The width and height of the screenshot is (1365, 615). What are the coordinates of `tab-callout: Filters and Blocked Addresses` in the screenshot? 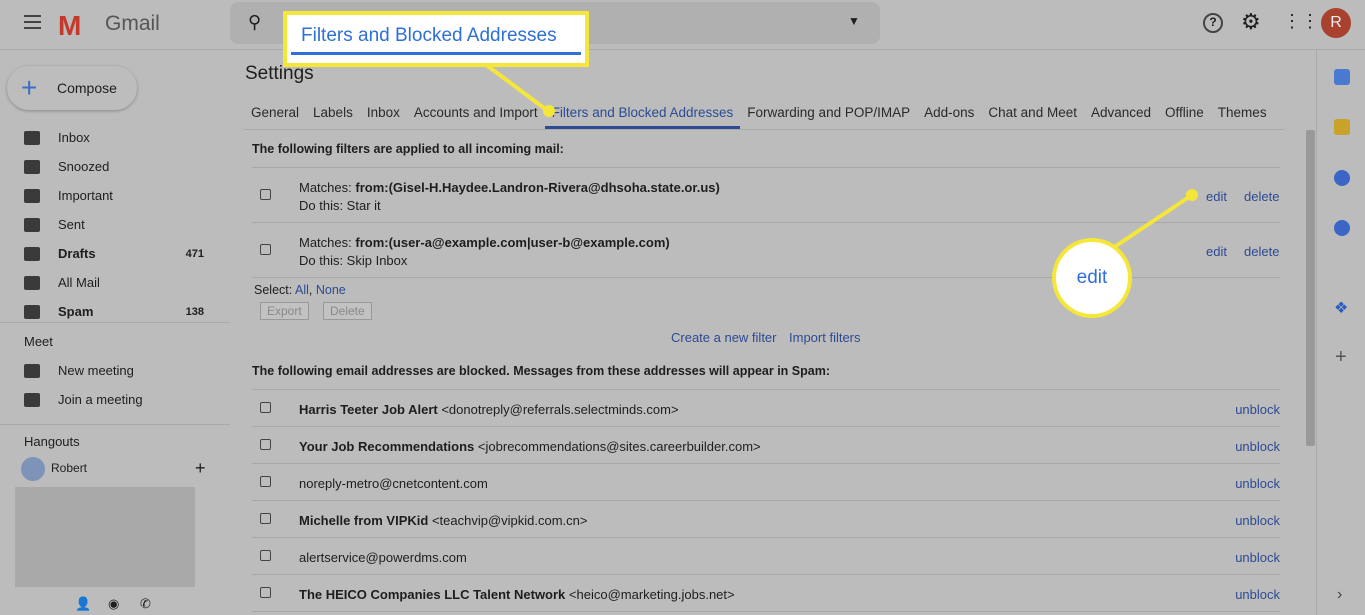 It's located at (436, 39).